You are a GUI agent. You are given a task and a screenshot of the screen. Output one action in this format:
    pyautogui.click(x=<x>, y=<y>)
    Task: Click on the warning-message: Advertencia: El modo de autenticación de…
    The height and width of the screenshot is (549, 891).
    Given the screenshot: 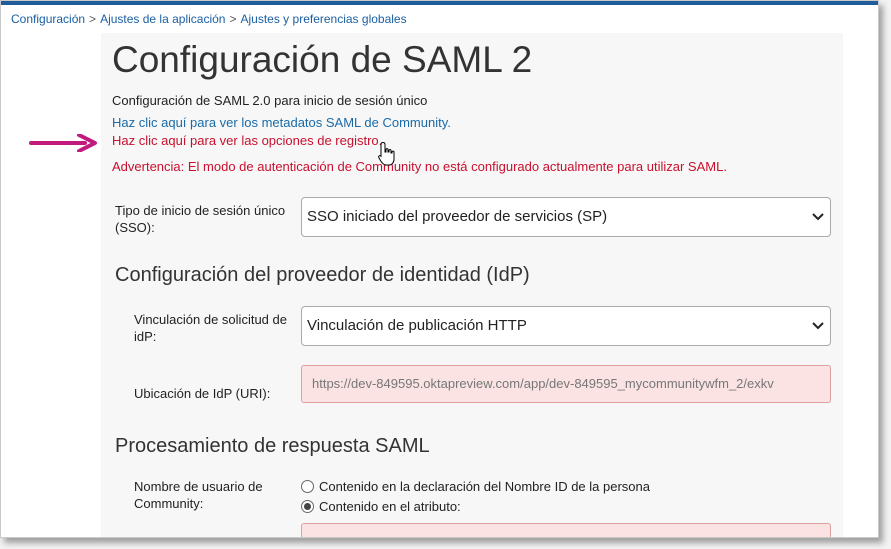 What is the action you would take?
    pyautogui.click(x=419, y=166)
    